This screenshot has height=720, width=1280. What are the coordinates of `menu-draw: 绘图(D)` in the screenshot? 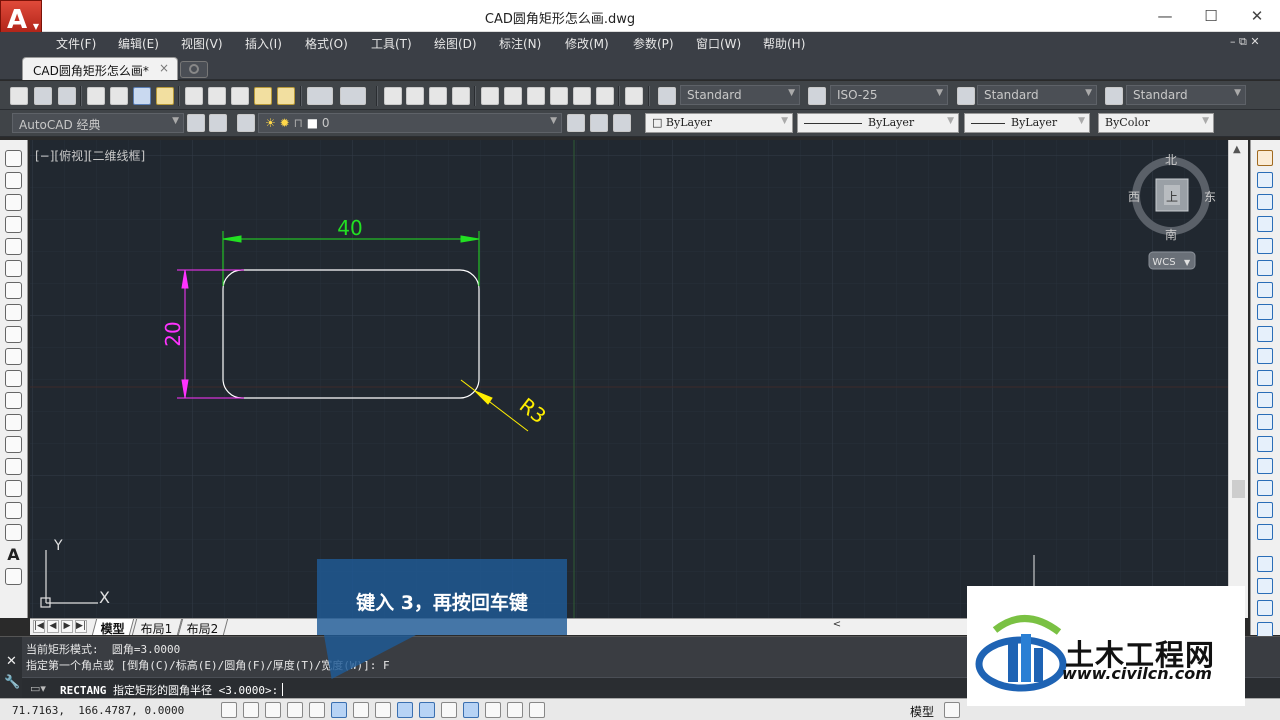 It's located at (455, 43).